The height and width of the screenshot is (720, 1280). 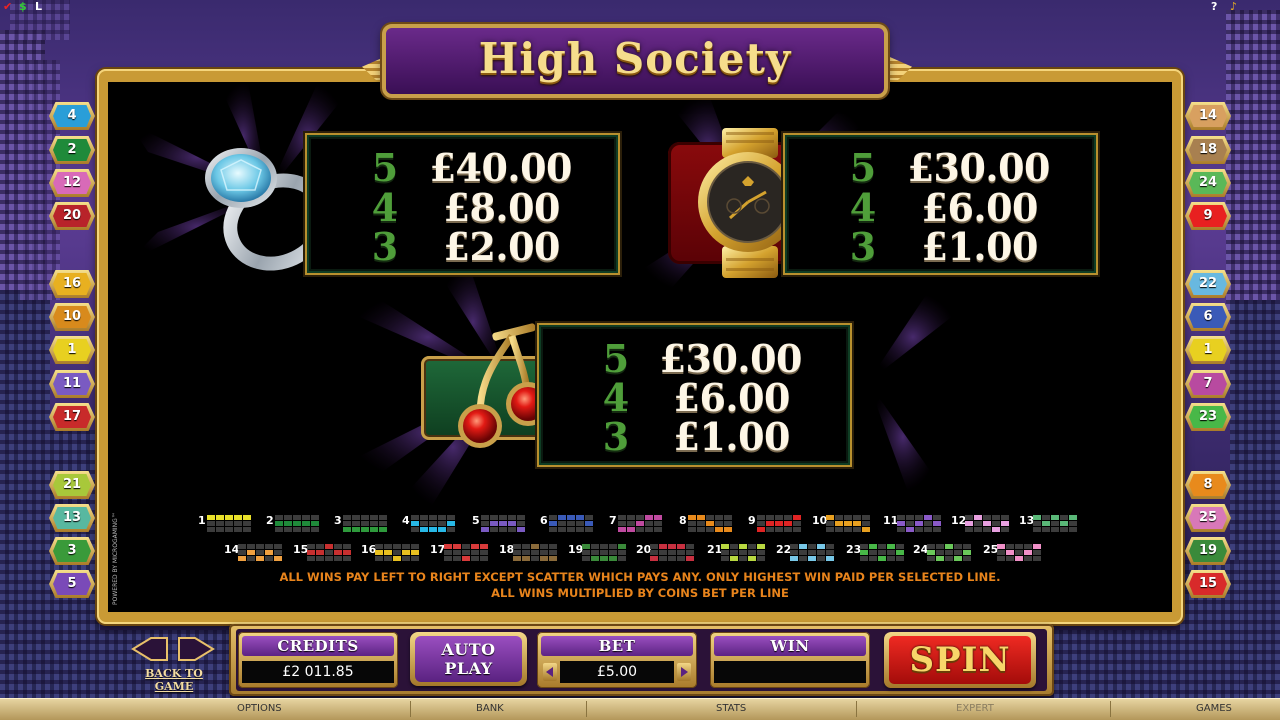 I want to click on pay-count: 3, so click(x=385, y=246).